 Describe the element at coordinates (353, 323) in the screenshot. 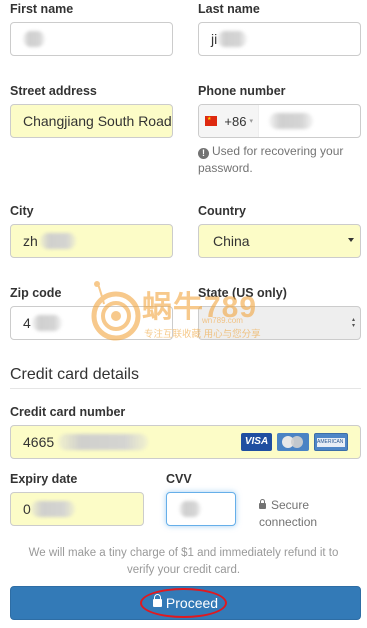

I see `select-arrows-icon: ▴ ▾` at that location.